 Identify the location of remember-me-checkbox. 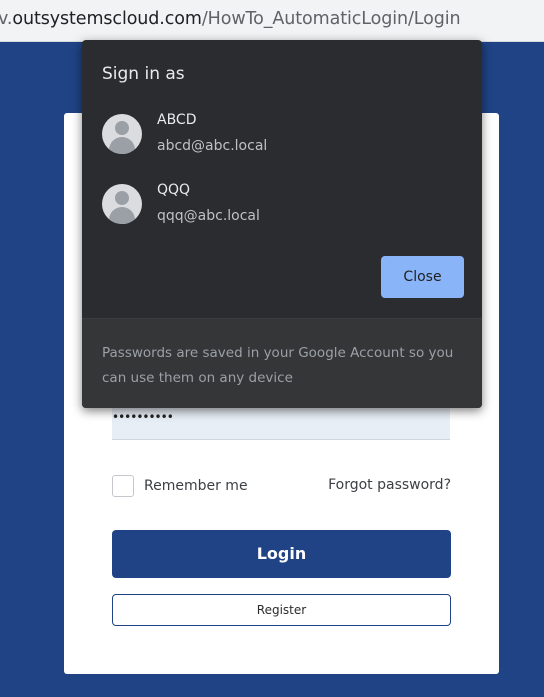
(123, 486).